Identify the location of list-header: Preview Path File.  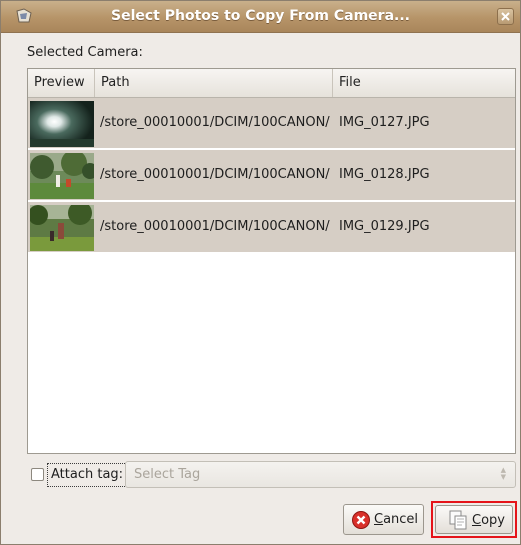
(271, 83).